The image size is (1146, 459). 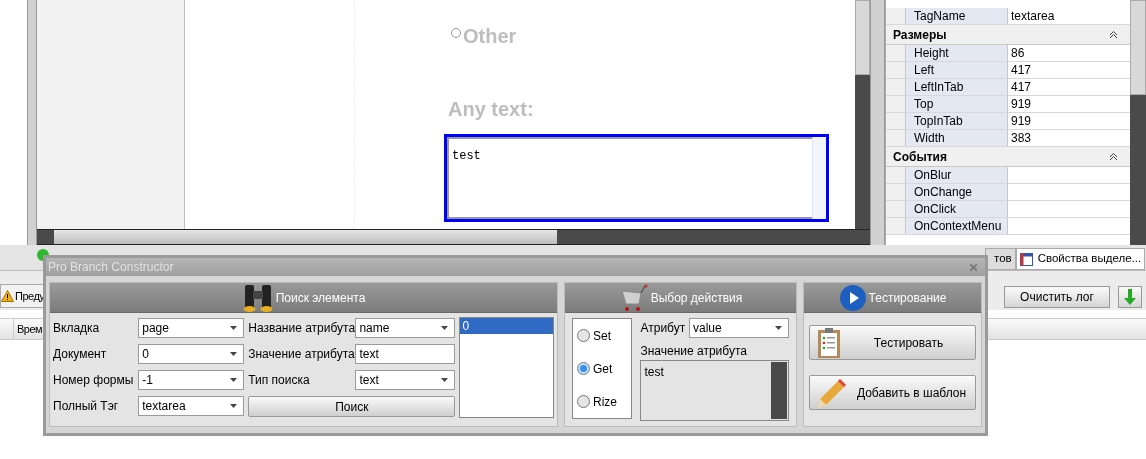 I want to click on property-name: Top, so click(x=957, y=104).